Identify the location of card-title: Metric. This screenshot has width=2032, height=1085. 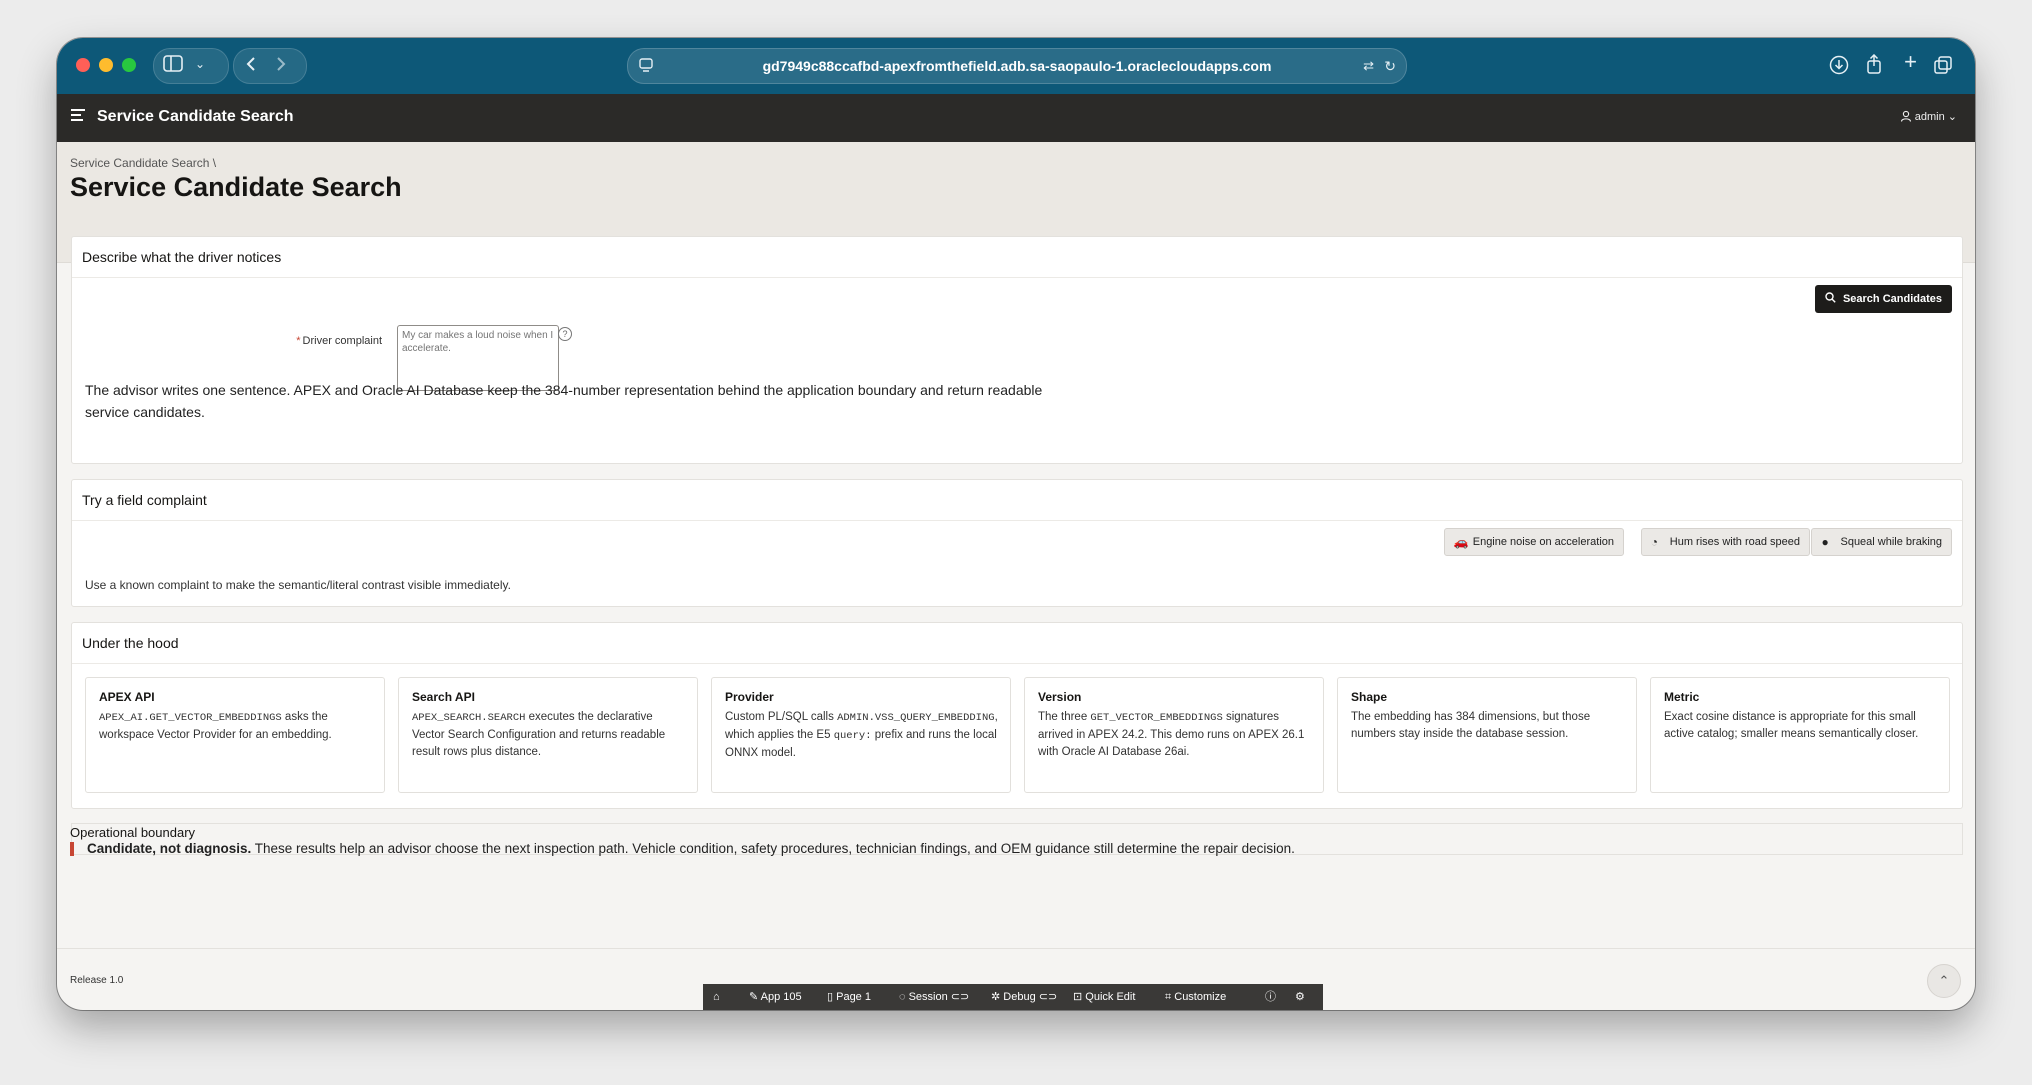
(1682, 697).